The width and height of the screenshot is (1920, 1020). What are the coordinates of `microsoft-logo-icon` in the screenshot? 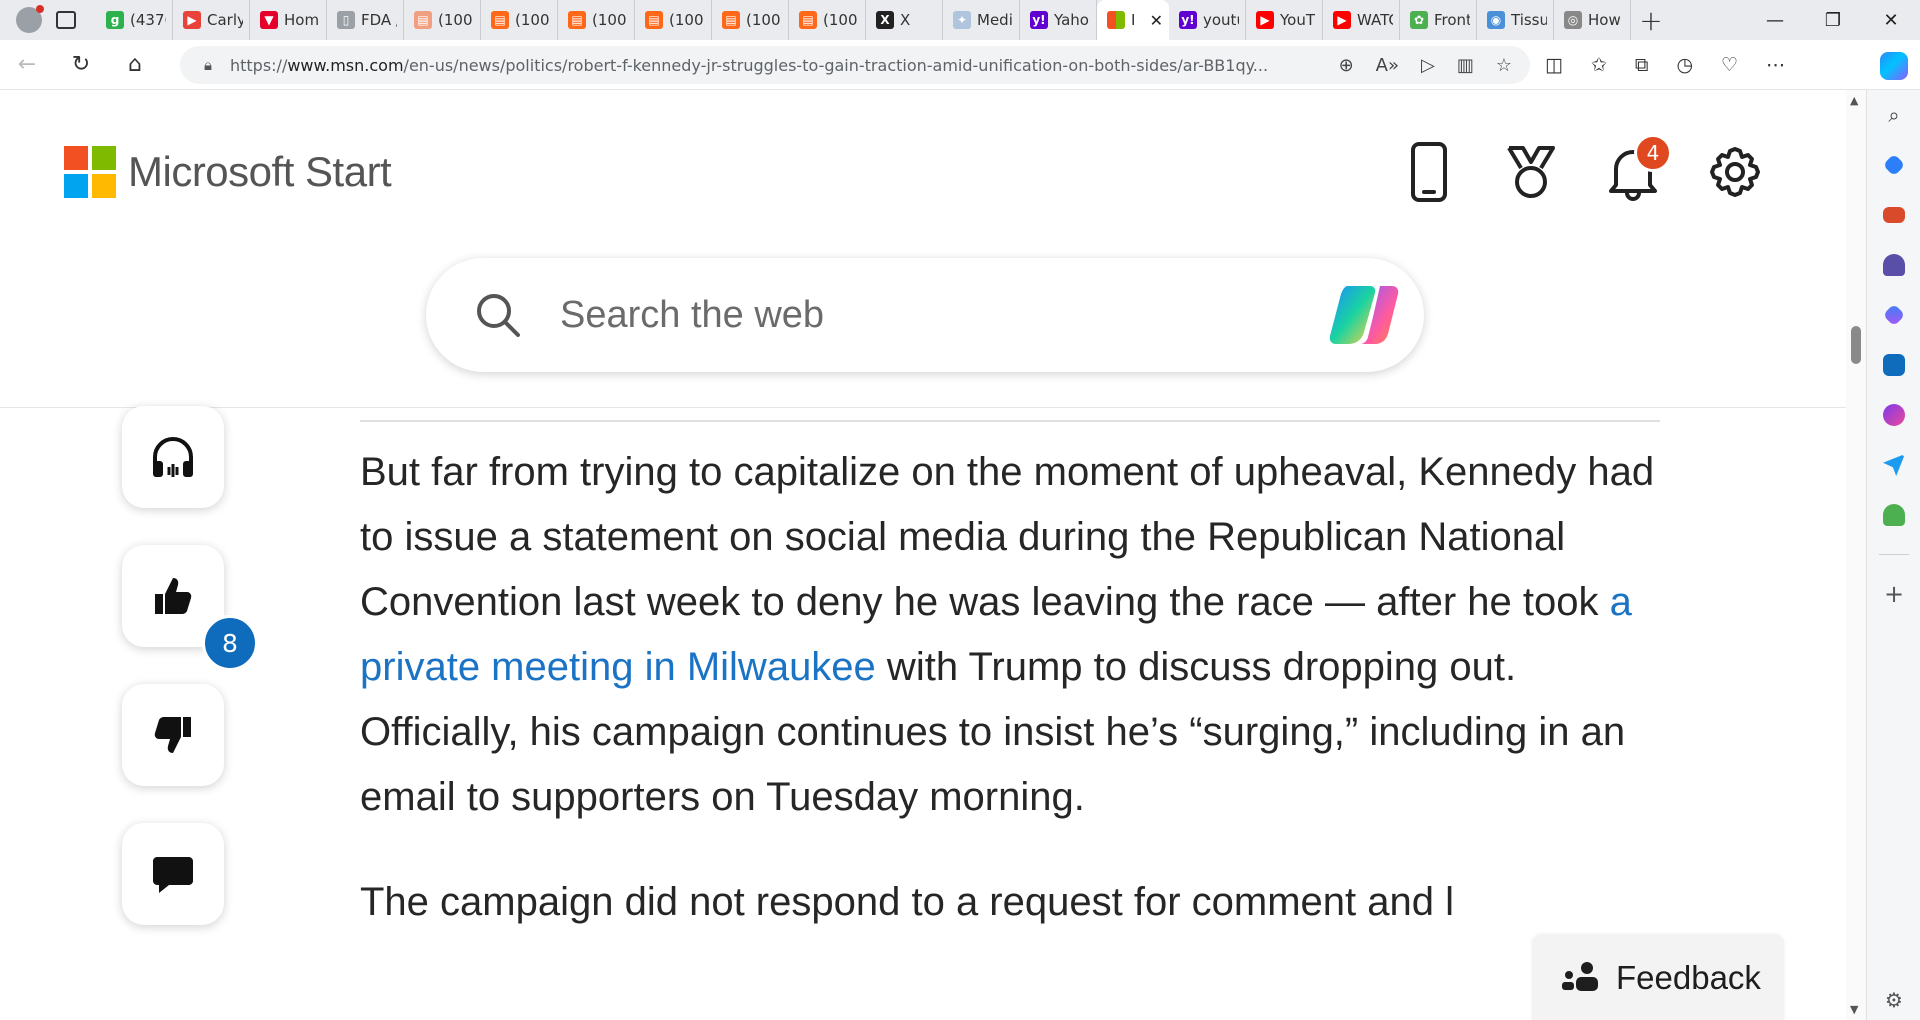 It's located at (90, 172).